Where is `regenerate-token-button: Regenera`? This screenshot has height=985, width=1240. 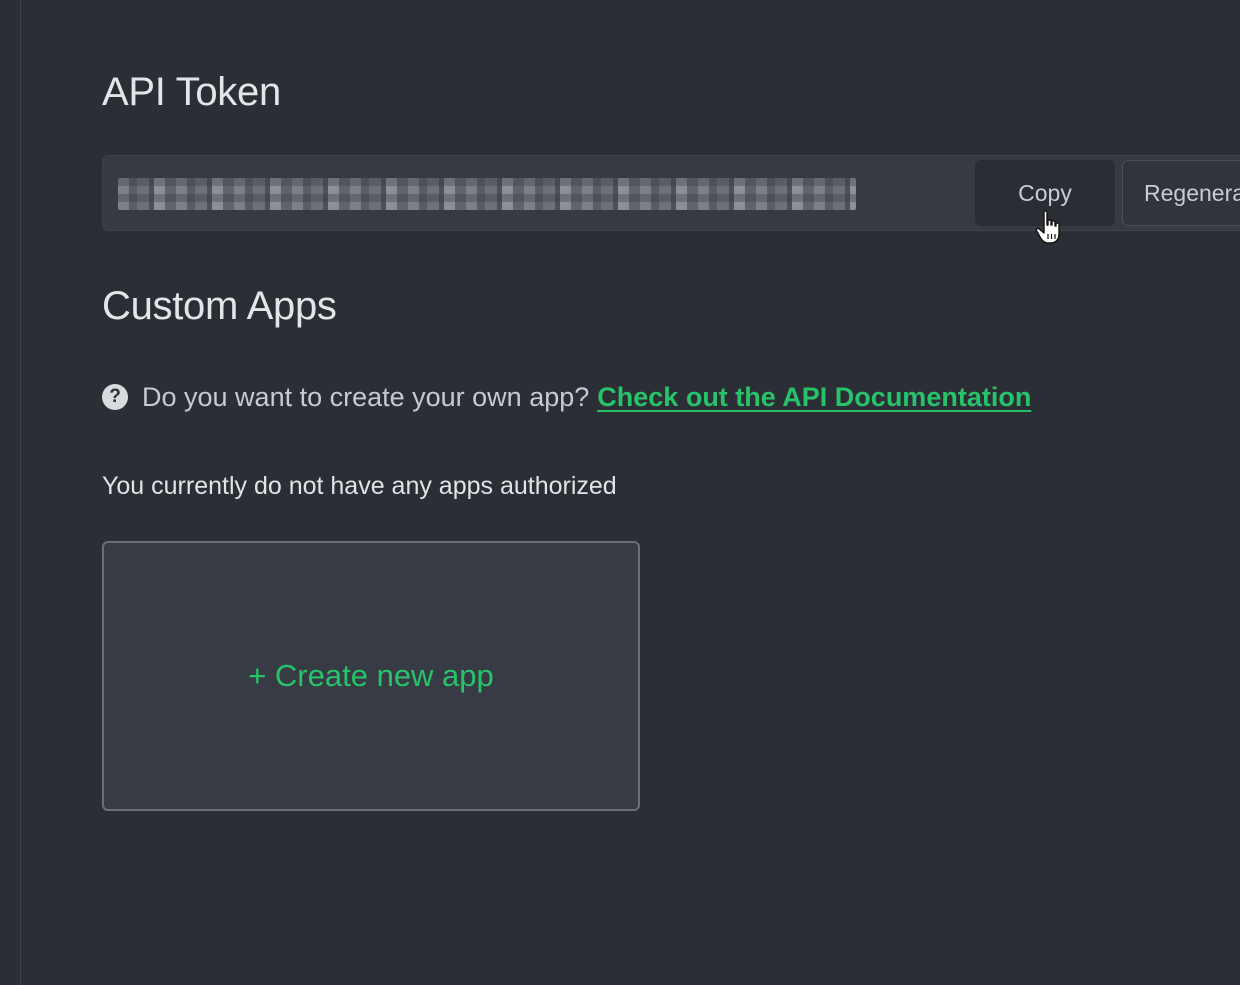
regenerate-token-button: Regenera is located at coordinates (1181, 193).